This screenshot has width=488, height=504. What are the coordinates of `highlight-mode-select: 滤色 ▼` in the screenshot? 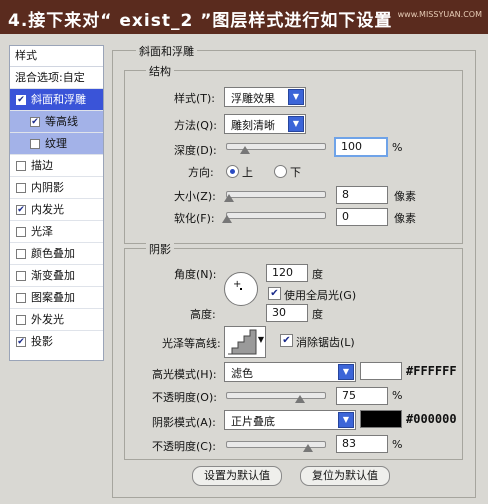 It's located at (290, 372).